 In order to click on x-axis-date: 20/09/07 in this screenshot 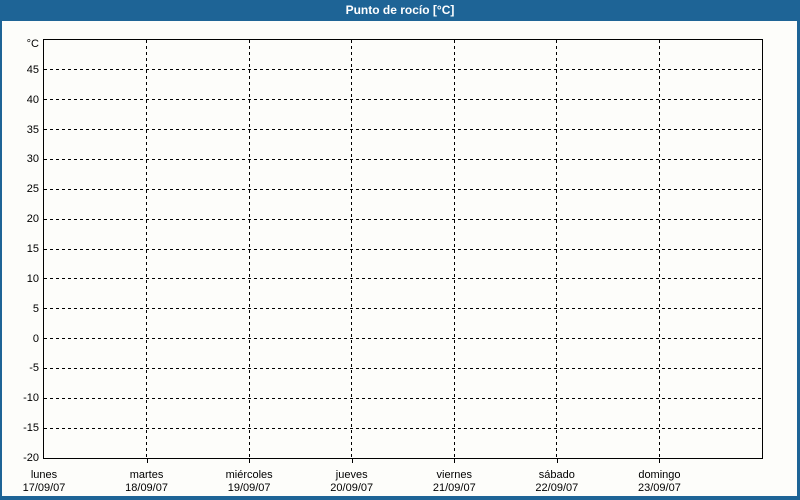, I will do `click(352, 488)`.